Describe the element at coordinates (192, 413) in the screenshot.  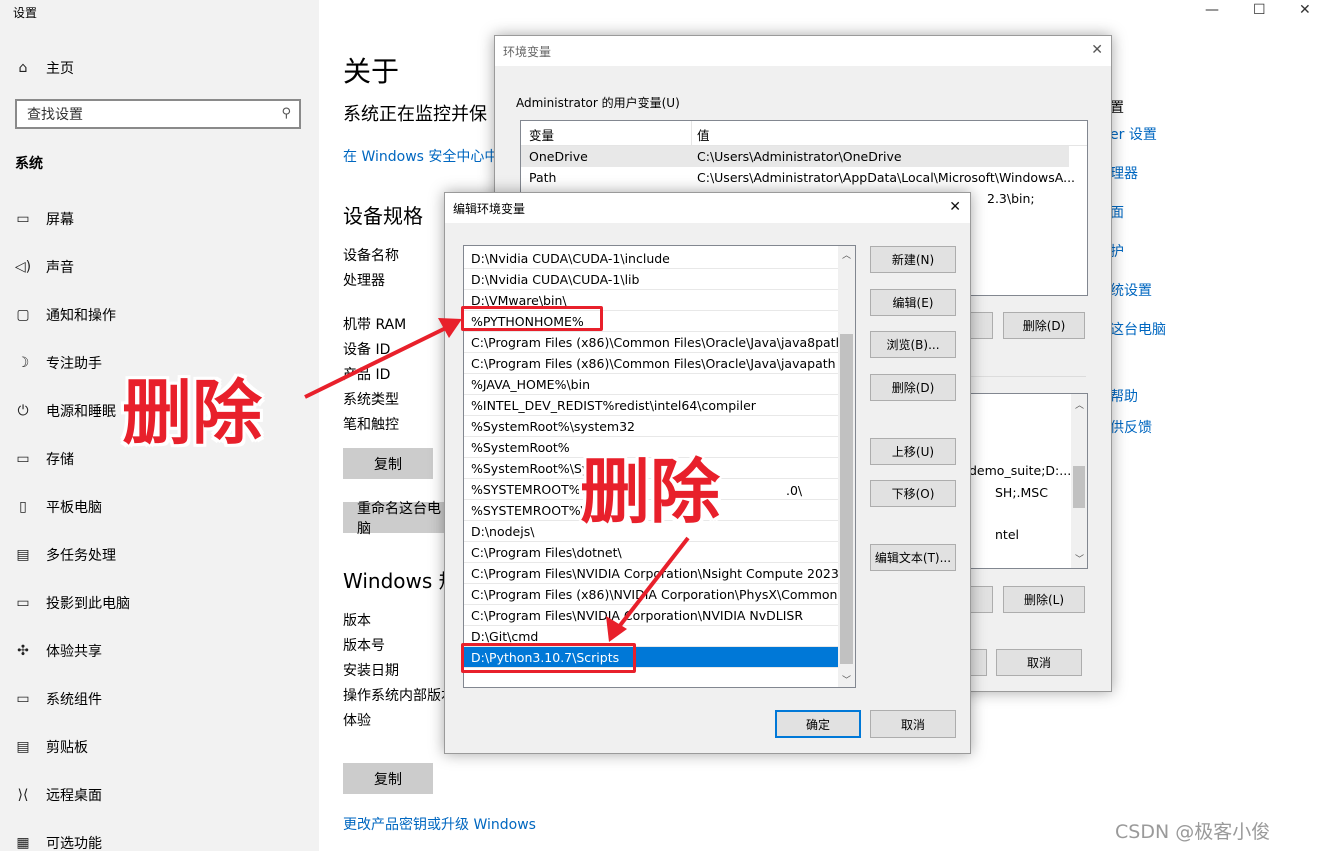
I see `delete-annotation-1: 删除` at that location.